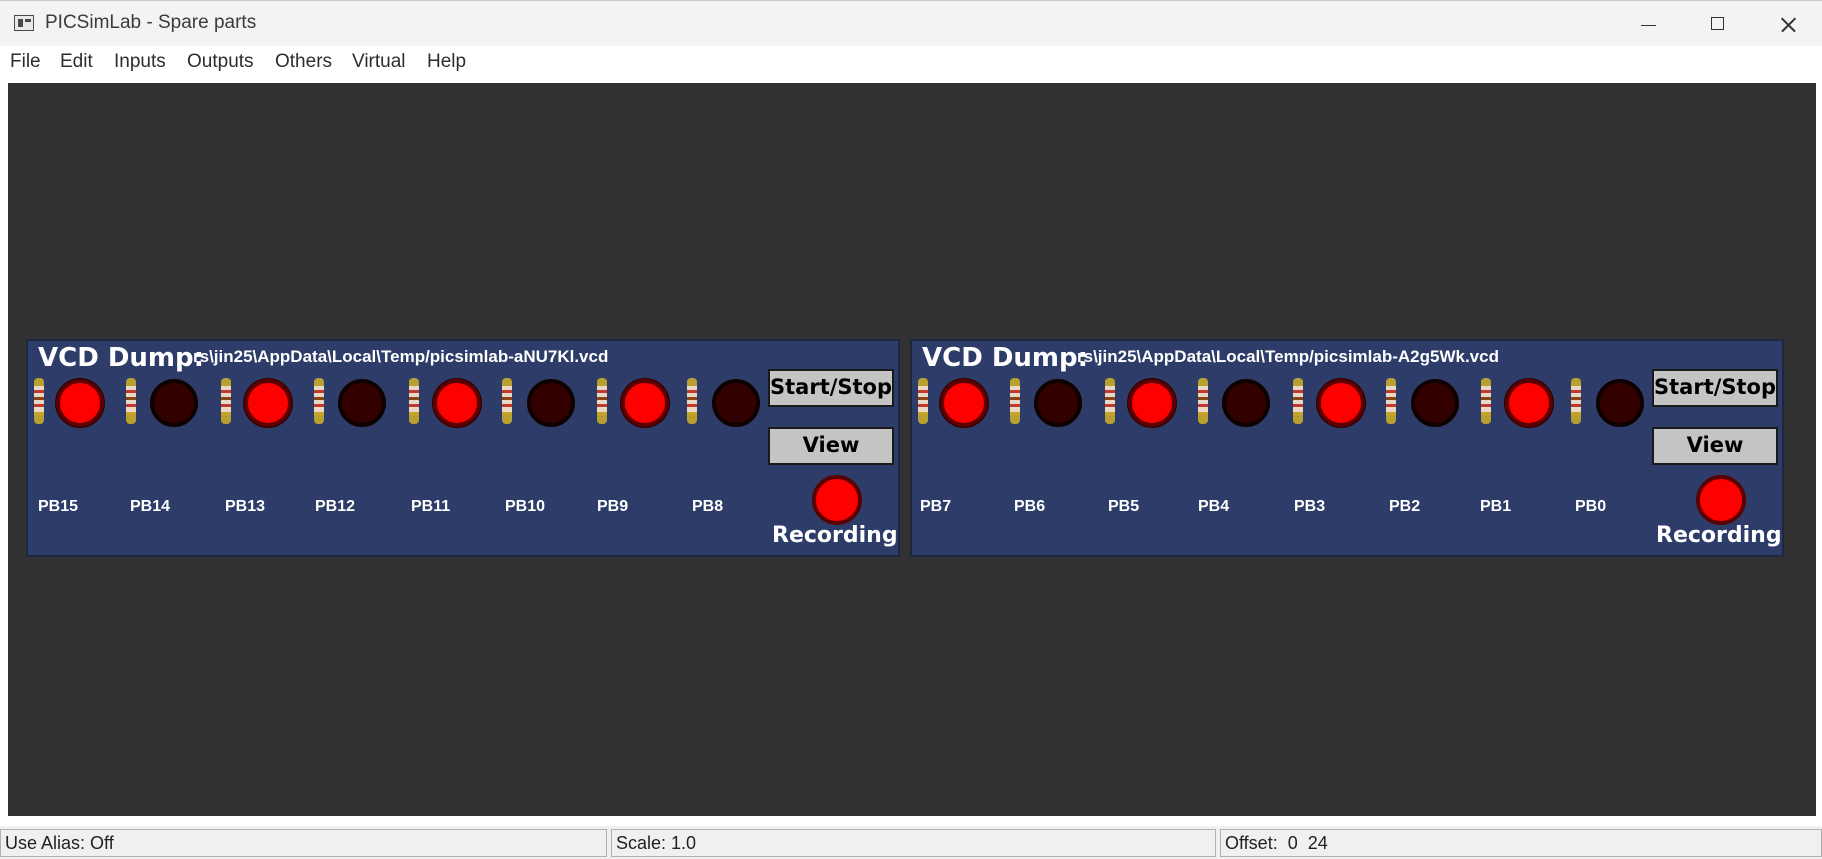  I want to click on pin-label: PB5, so click(1124, 506).